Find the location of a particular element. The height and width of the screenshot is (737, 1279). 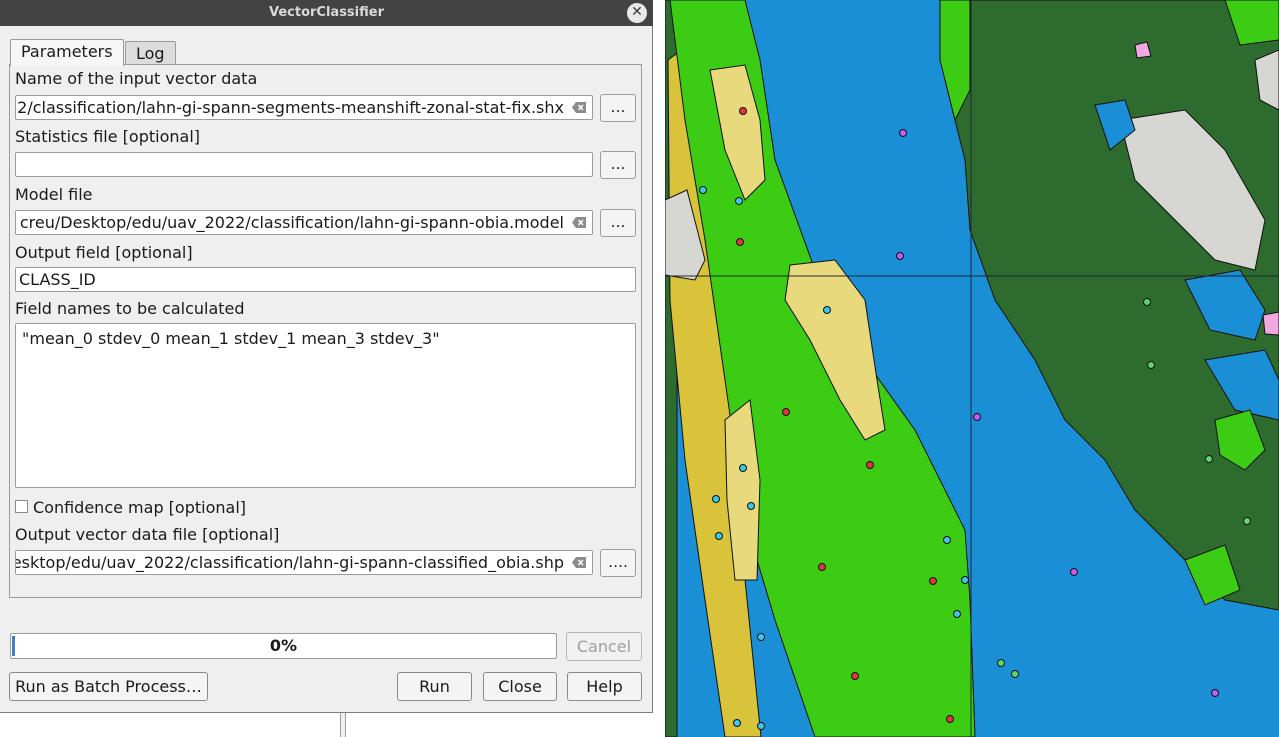

browse-output-menu-button: …. is located at coordinates (618, 563).